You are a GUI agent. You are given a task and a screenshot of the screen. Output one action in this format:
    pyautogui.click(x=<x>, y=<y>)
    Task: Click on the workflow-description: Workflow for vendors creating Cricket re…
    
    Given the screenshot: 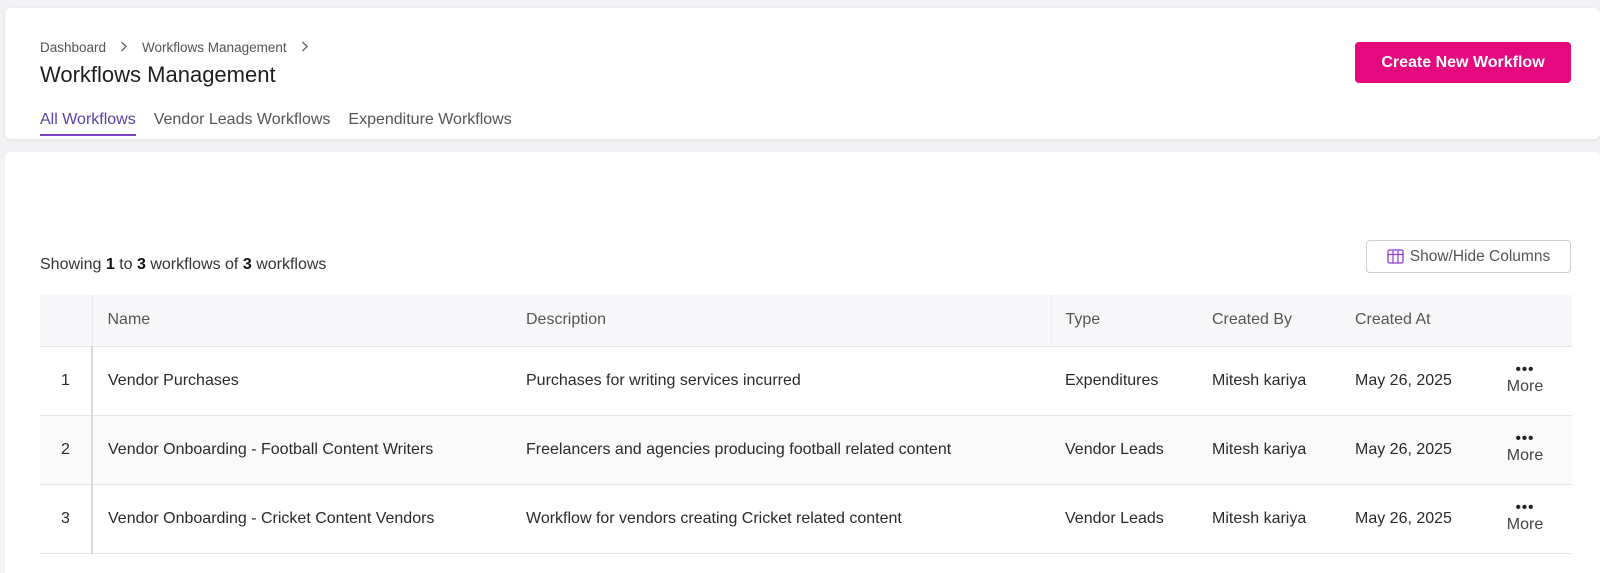 What is the action you would take?
    pyautogui.click(x=781, y=519)
    